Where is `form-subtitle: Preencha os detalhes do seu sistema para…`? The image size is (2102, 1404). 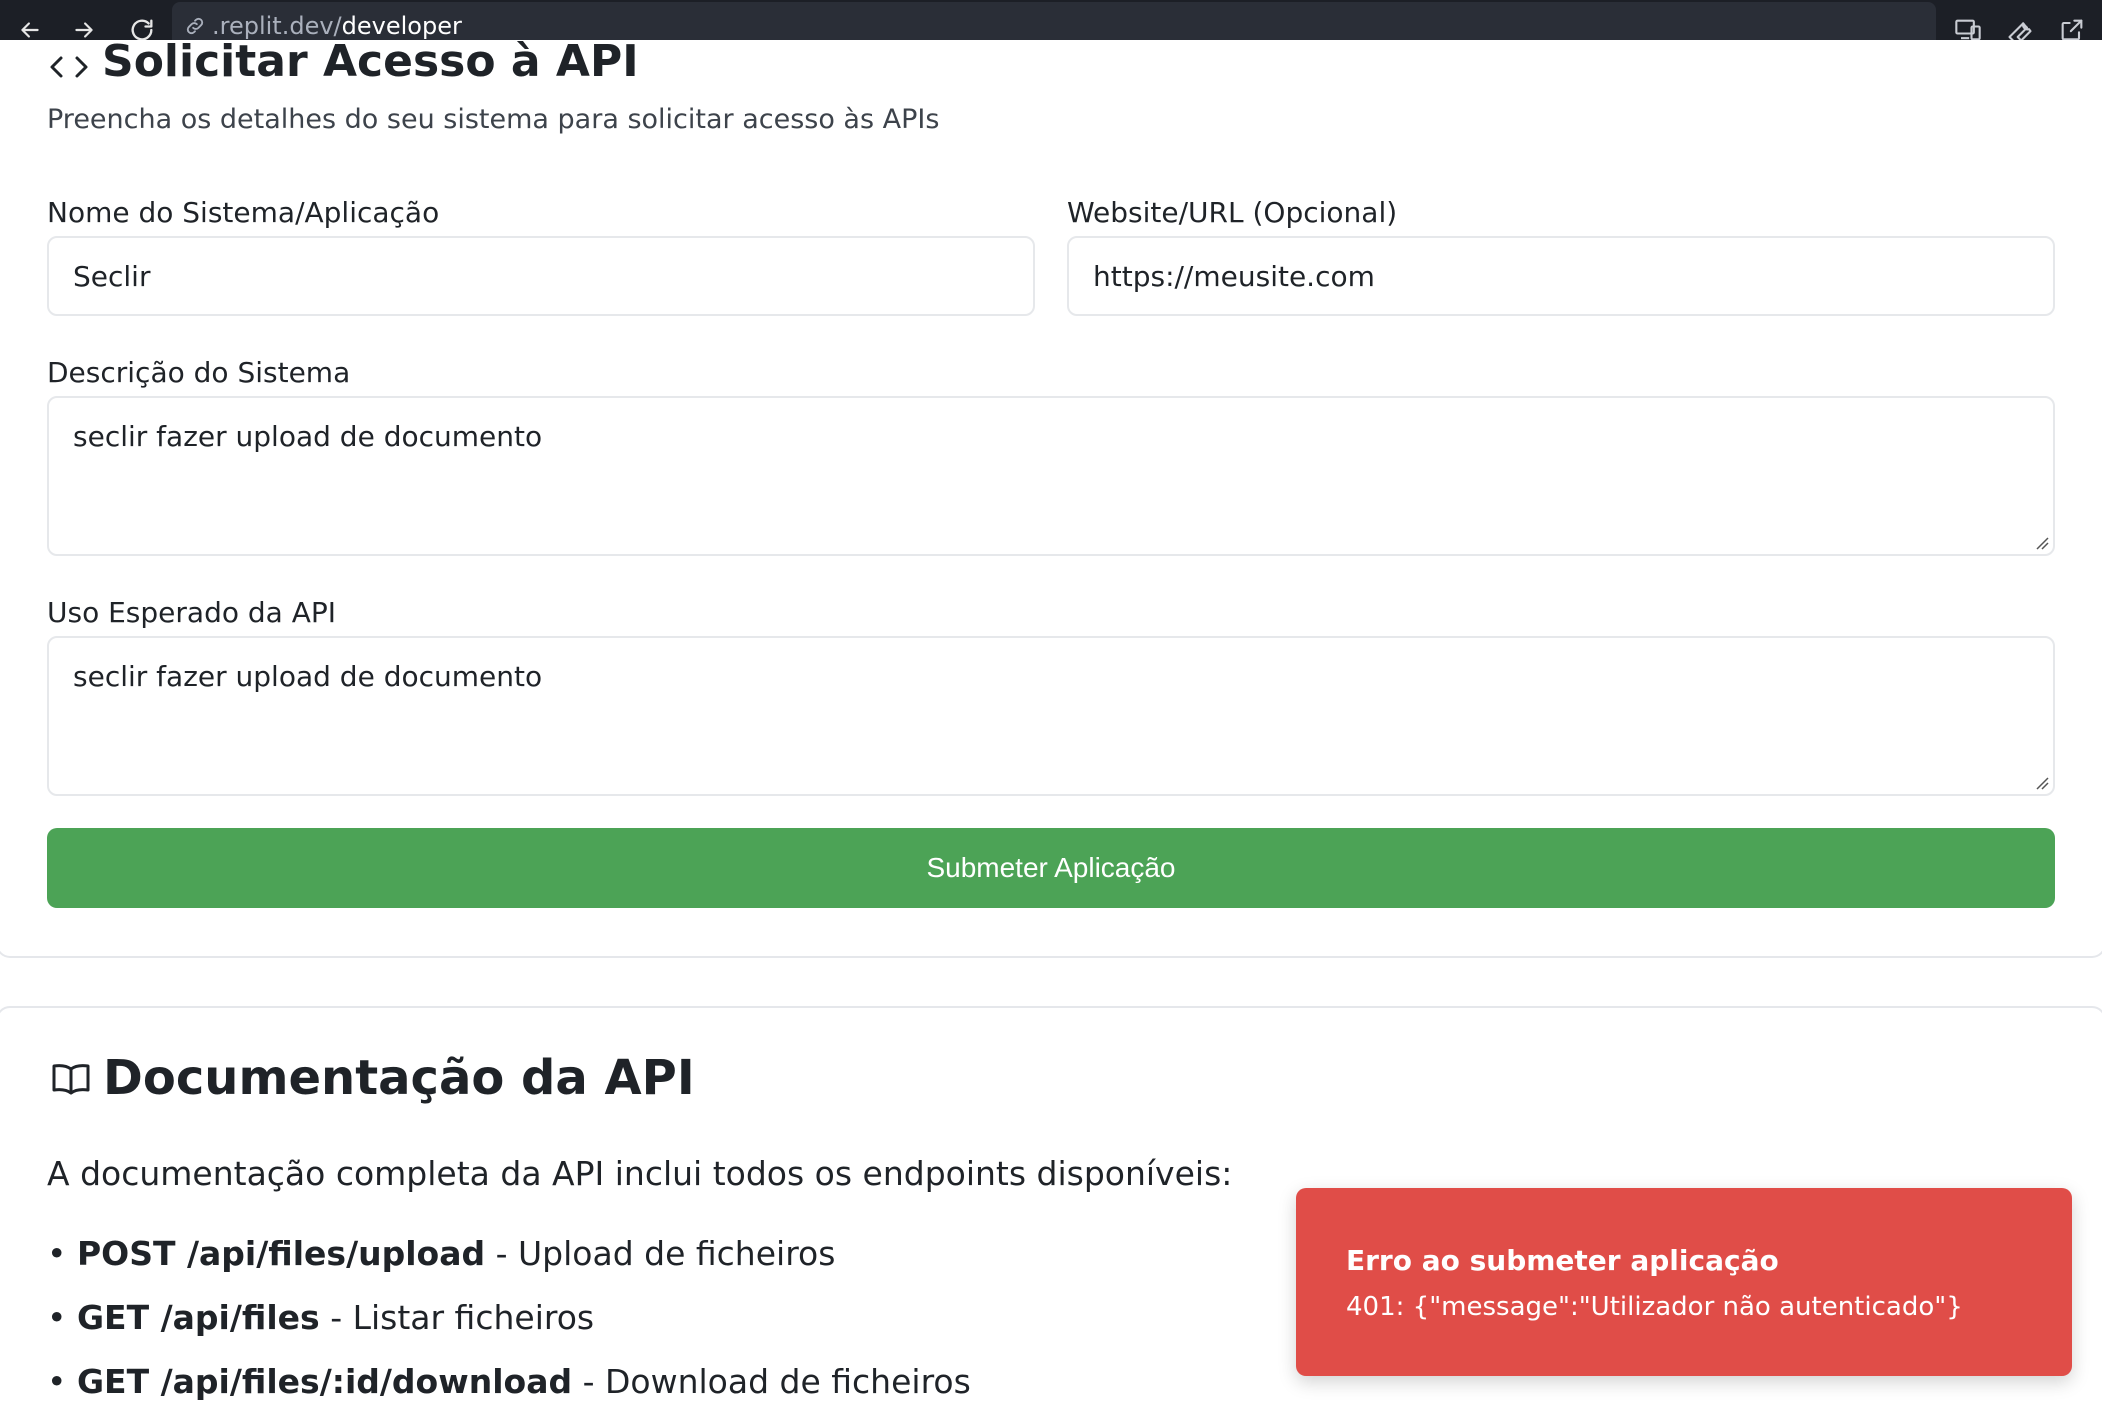
form-subtitle: Preencha os detalhes do seu sistema para… is located at coordinates (493, 119).